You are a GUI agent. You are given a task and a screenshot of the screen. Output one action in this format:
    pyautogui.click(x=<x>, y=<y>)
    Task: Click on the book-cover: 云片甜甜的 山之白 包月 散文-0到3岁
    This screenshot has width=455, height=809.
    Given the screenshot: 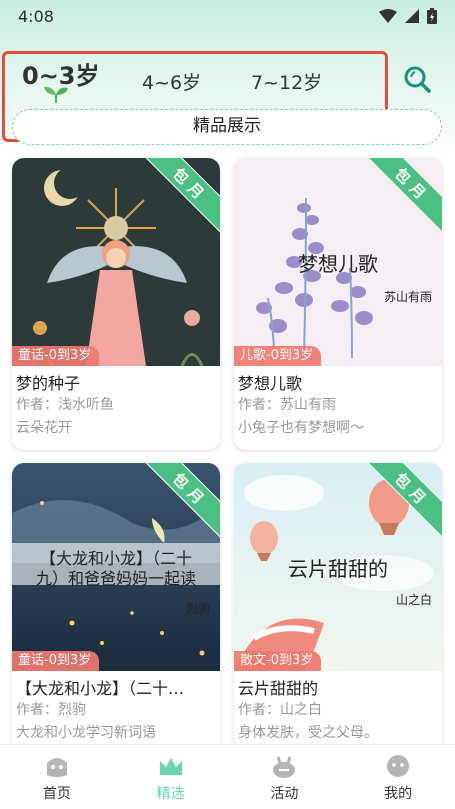 What is the action you would take?
    pyautogui.click(x=338, y=567)
    